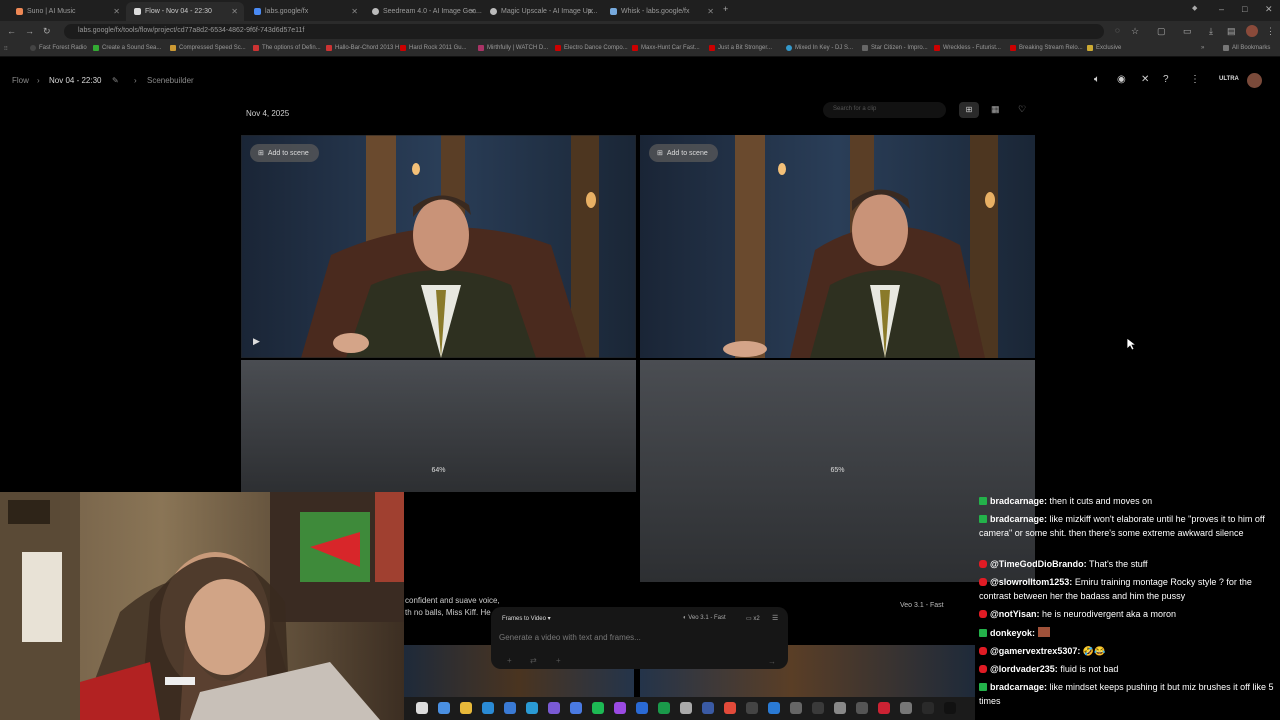 Image resolution: width=1280 pixels, height=720 pixels. I want to click on close-window-icon: ✕, so click(1269, 9).